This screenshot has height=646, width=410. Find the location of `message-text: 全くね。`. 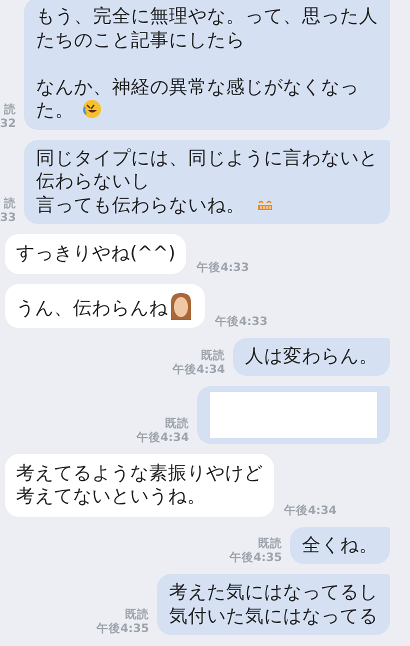

message-text: 全くね。 is located at coordinates (340, 545).